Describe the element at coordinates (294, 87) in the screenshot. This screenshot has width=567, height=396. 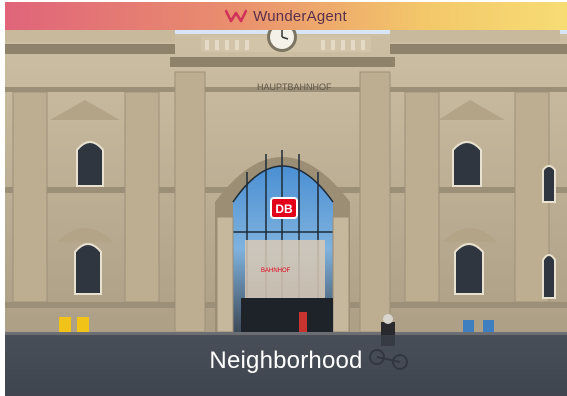
I see `facade-sign: HAUPTBAHNHOF` at that location.